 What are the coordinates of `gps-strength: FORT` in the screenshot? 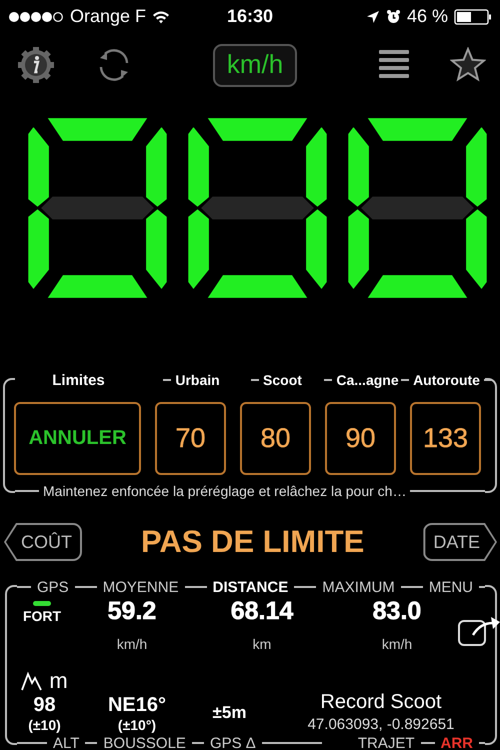 It's located at (42, 616).